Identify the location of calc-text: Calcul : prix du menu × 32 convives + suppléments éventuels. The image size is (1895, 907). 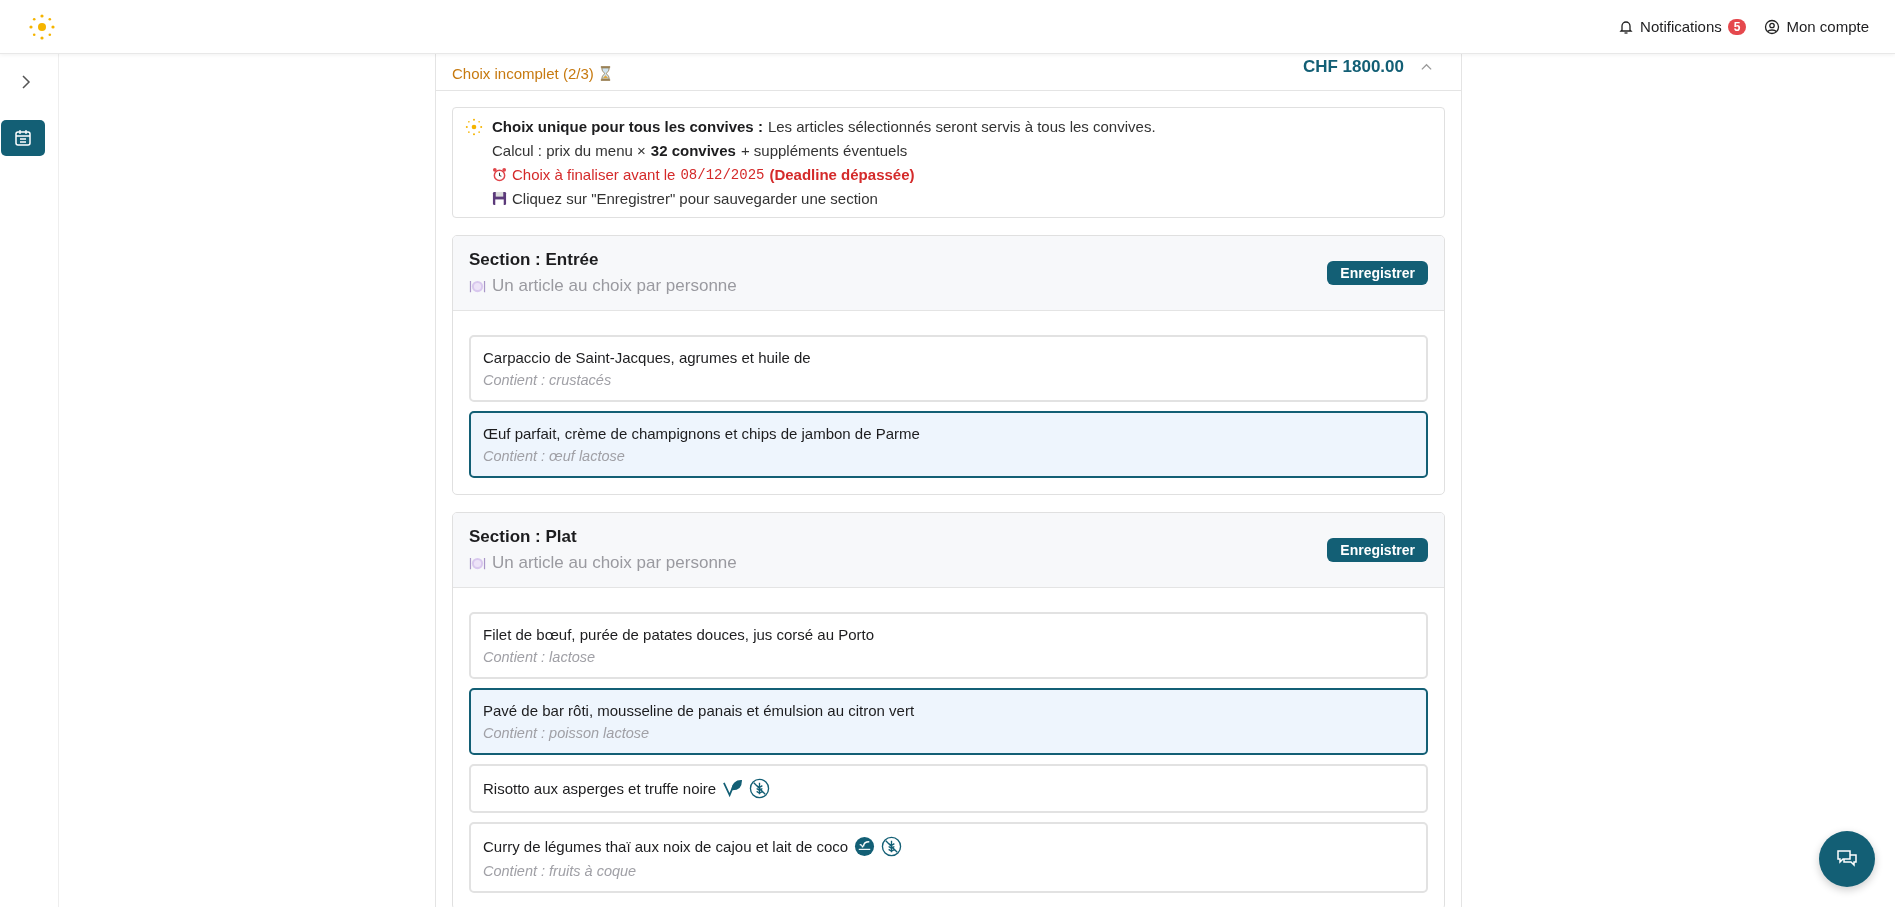
(700, 150).